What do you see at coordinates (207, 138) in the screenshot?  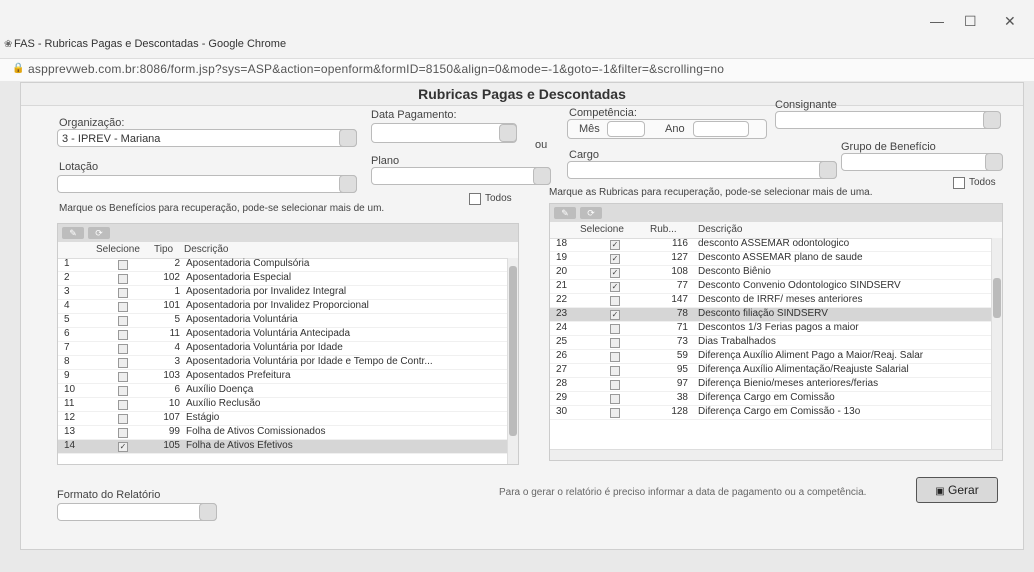 I see `organizacao-select: 3 - IPREV - Mariana` at bounding box center [207, 138].